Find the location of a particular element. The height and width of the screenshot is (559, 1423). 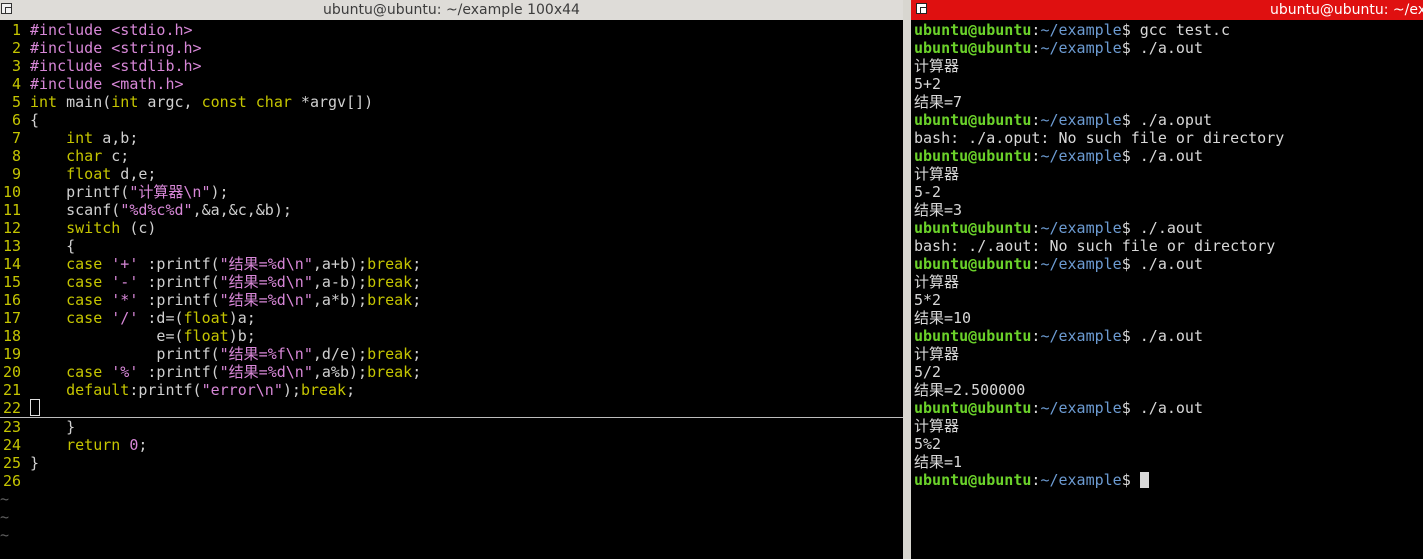

code-line: 26 is located at coordinates (451, 481).